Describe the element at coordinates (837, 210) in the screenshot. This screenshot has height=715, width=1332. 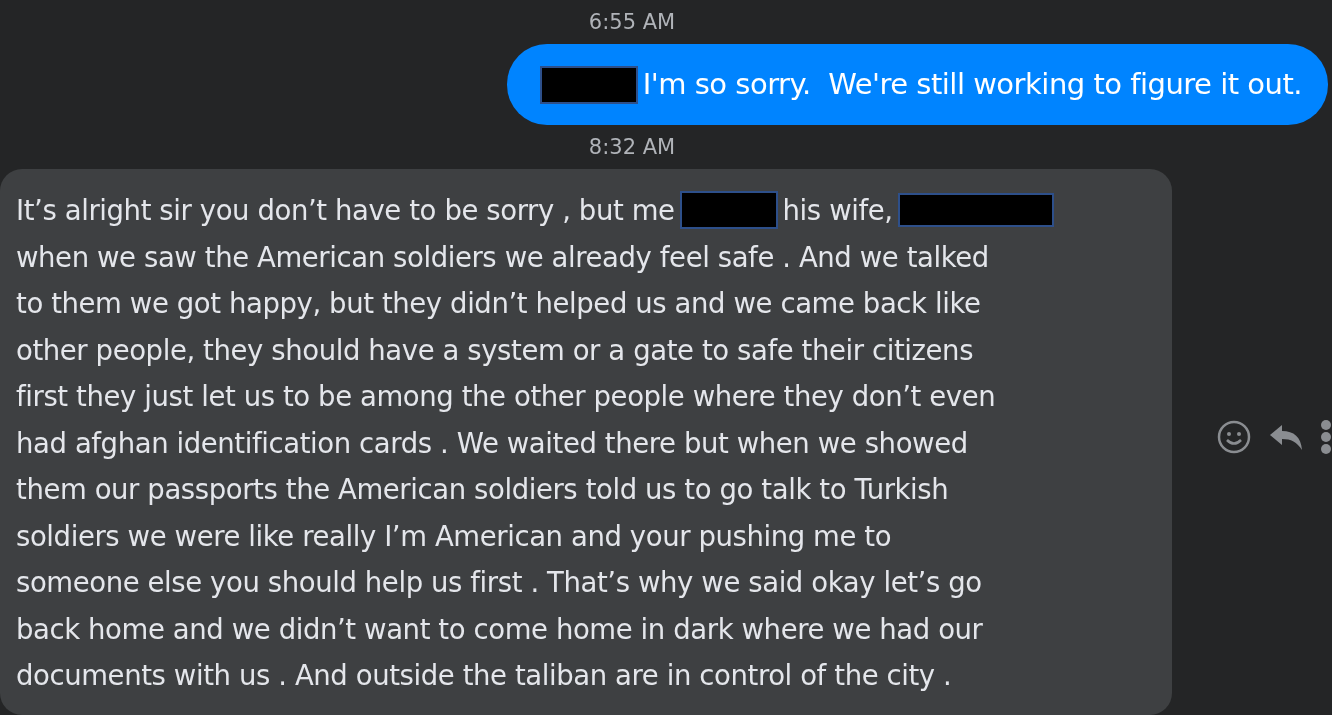
I see `message-text: his wife,` at that location.